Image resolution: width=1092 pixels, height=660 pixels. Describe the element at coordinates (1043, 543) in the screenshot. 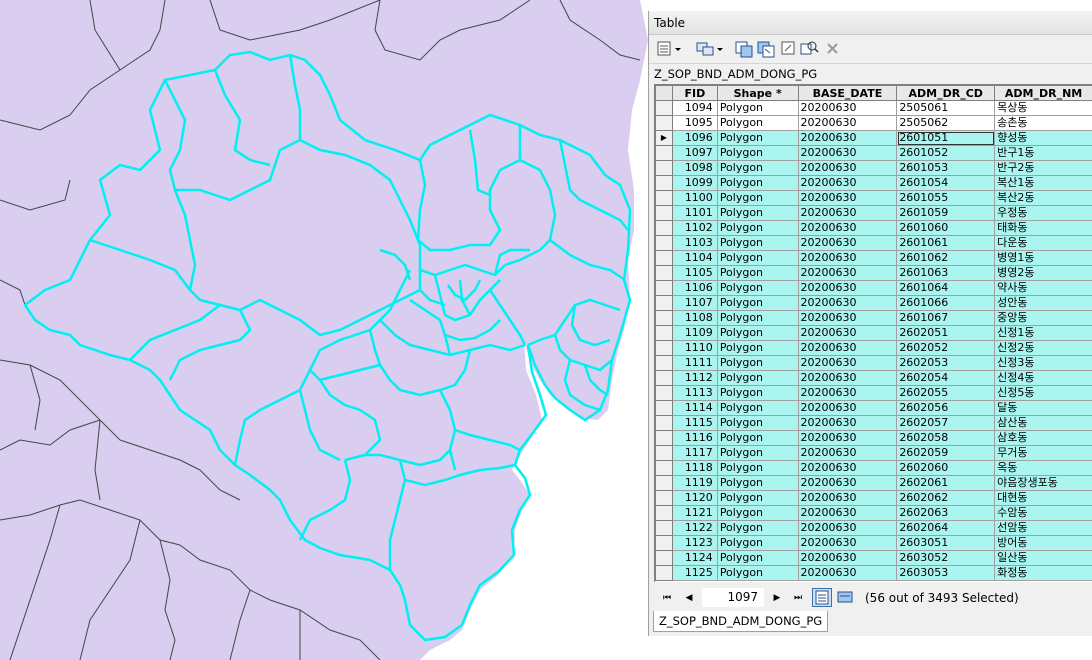

I see `adm-dr-nm-cell: 방어동` at that location.